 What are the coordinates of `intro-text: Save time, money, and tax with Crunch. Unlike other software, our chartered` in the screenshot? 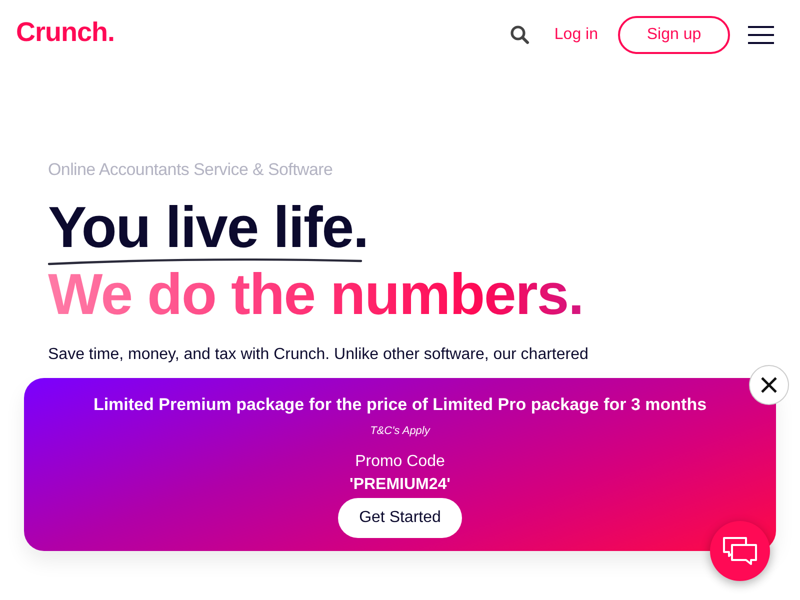 It's located at (319, 355).